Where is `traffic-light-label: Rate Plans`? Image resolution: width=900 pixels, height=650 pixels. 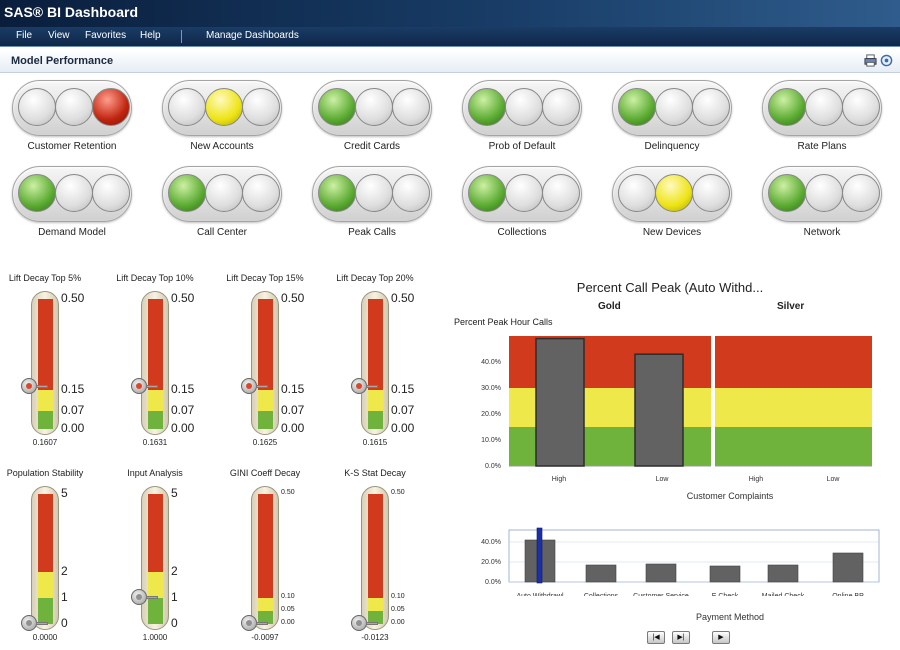 traffic-light-label: Rate Plans is located at coordinates (822, 146).